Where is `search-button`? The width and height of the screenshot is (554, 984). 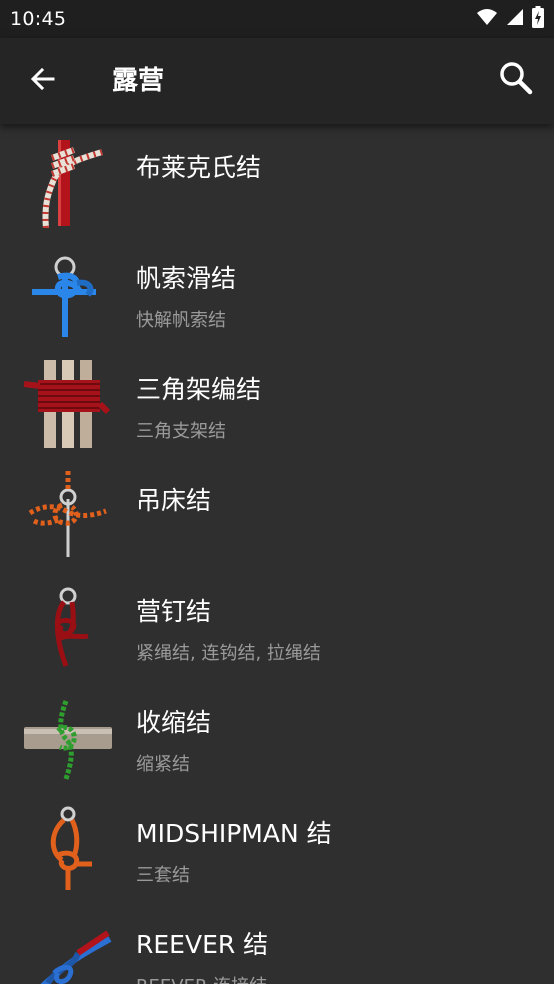
search-button is located at coordinates (516, 80).